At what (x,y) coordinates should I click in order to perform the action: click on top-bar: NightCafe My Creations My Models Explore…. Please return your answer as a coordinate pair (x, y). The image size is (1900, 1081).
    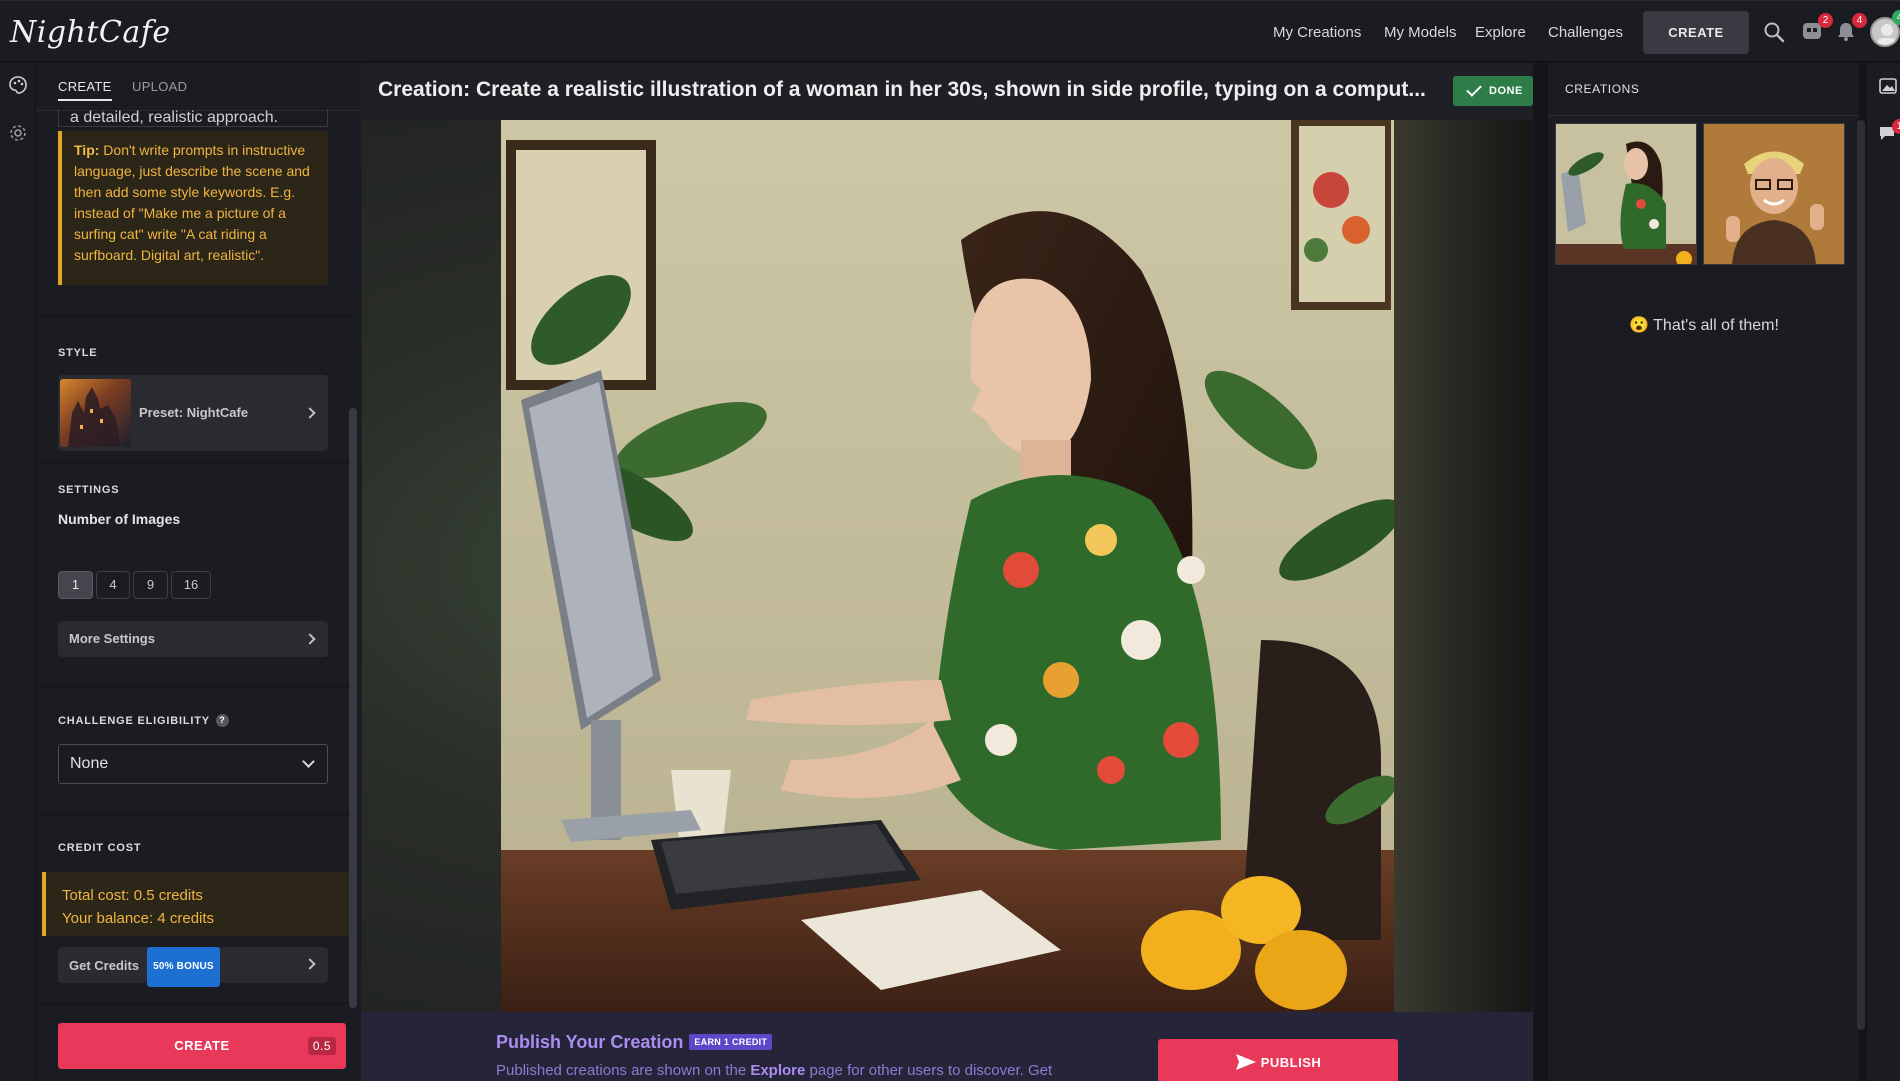
    Looking at the image, I should click on (950, 31).